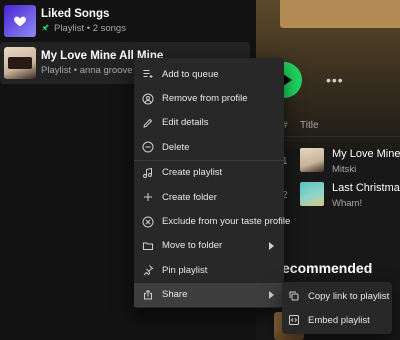 Image resolution: width=400 pixels, height=340 pixels. What do you see at coordinates (209, 123) in the screenshot?
I see `menu-item-edit-details: Edit details` at bounding box center [209, 123].